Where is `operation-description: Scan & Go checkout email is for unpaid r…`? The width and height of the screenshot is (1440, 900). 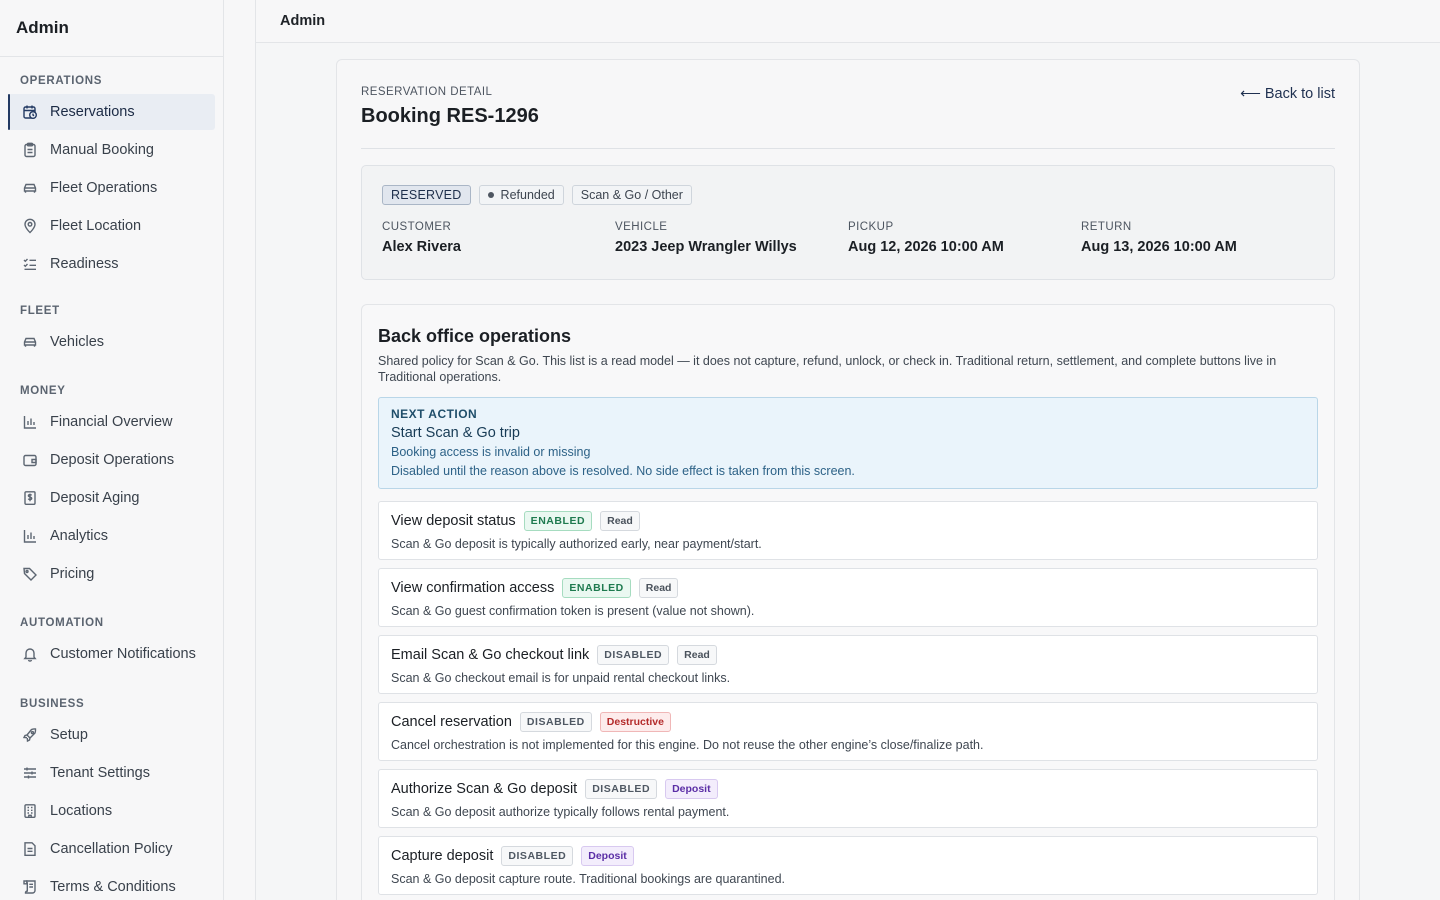 operation-description: Scan & Go checkout email is for unpaid r… is located at coordinates (561, 678).